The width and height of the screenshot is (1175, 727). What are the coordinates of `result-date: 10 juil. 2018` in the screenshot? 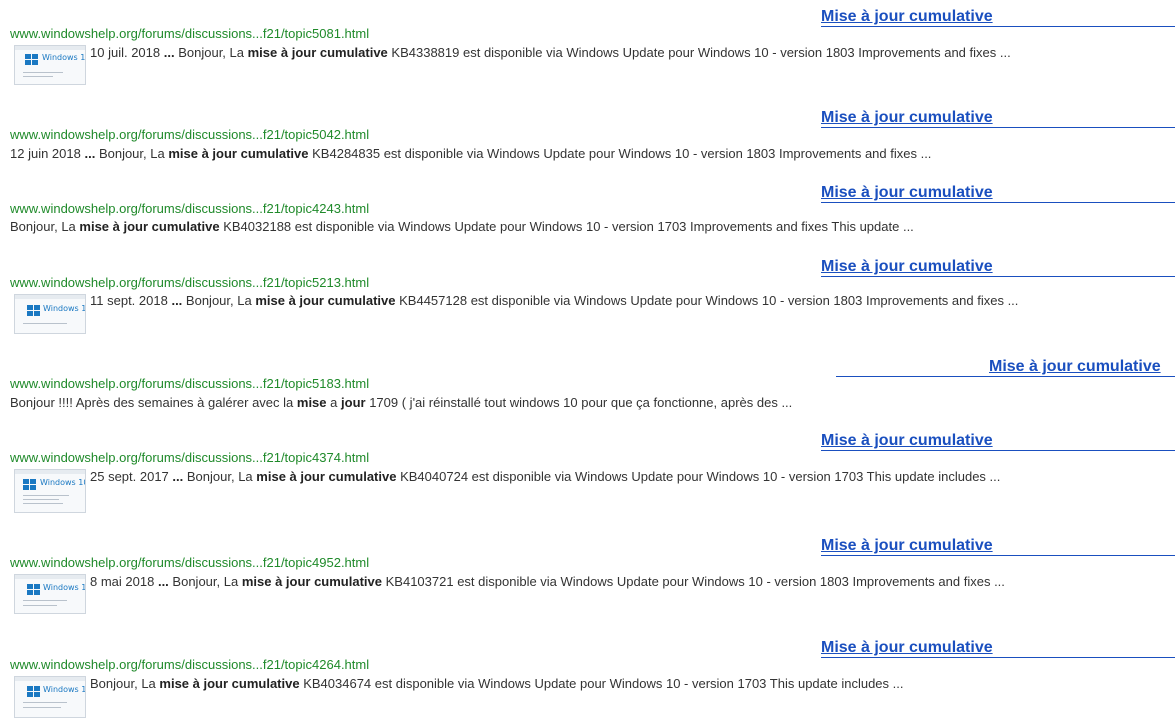 It's located at (125, 52).